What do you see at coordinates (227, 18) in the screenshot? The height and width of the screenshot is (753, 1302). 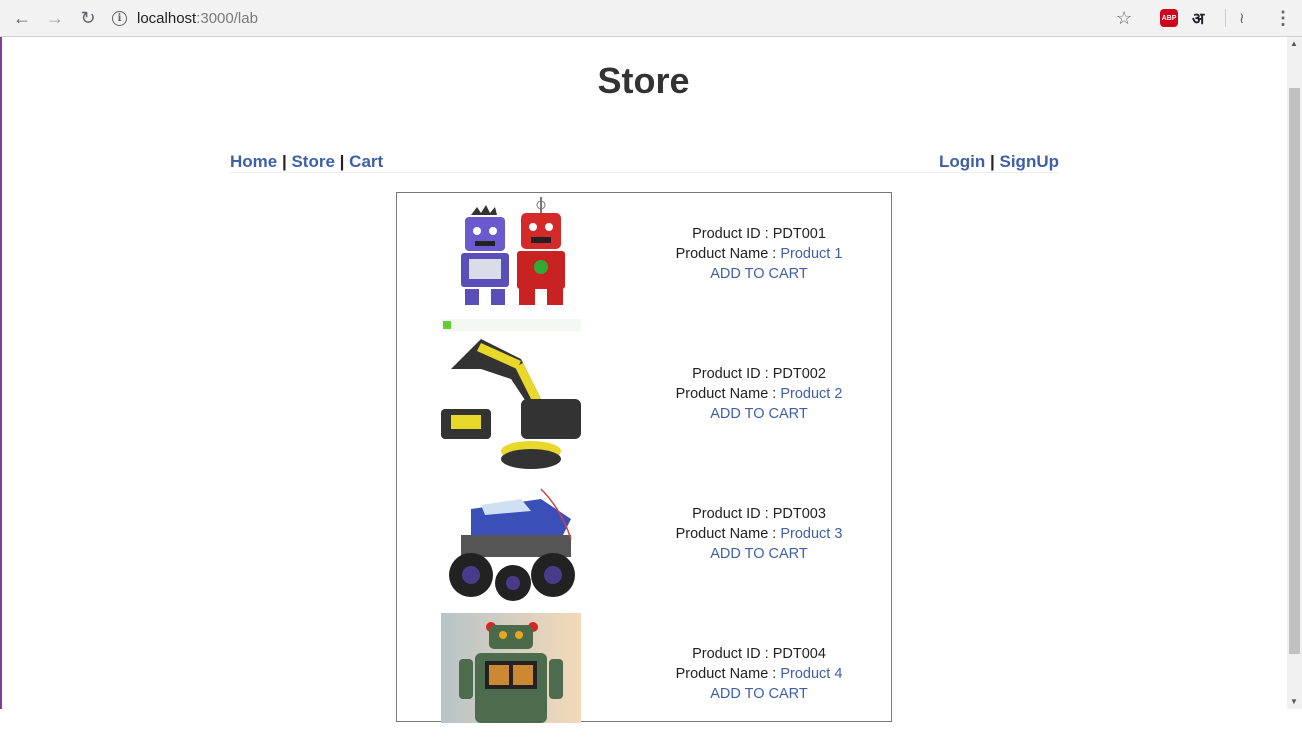 I see `url-path: :3000/lab` at bounding box center [227, 18].